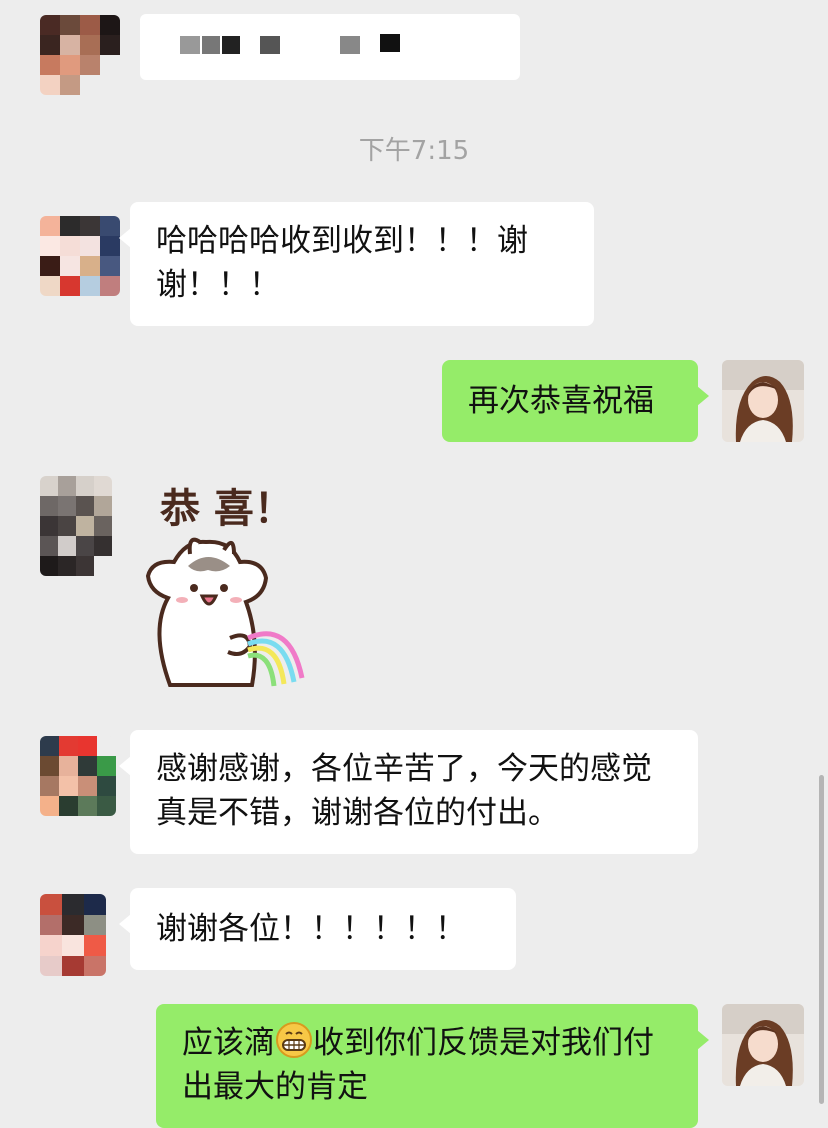 The height and width of the screenshot is (1128, 828). Describe the element at coordinates (561, 401) in the screenshot. I see `message-text: 再次恭喜祝福` at that location.